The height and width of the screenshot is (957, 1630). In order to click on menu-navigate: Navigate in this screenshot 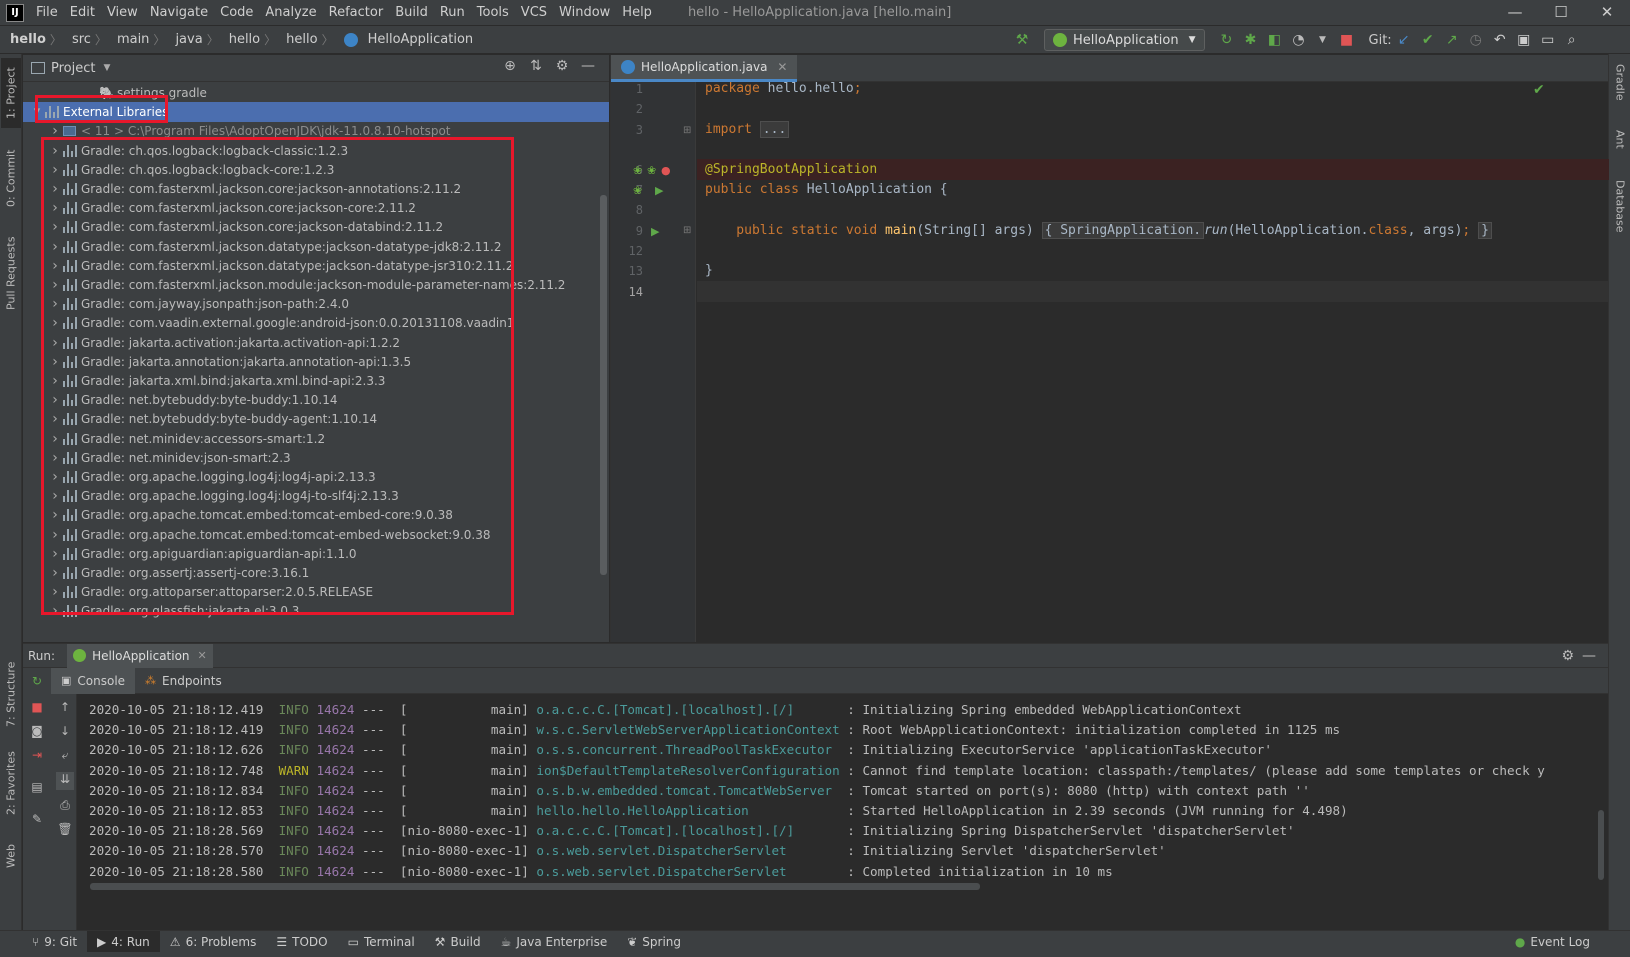, I will do `click(179, 12)`.